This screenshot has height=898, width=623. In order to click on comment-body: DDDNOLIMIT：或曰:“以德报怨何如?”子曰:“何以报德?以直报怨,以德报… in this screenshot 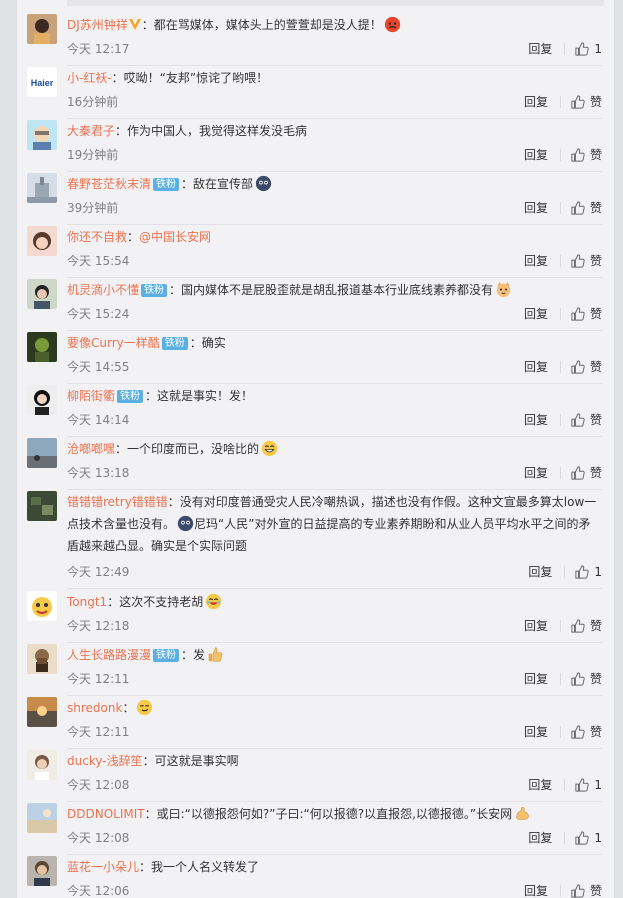, I will do `click(334, 814)`.